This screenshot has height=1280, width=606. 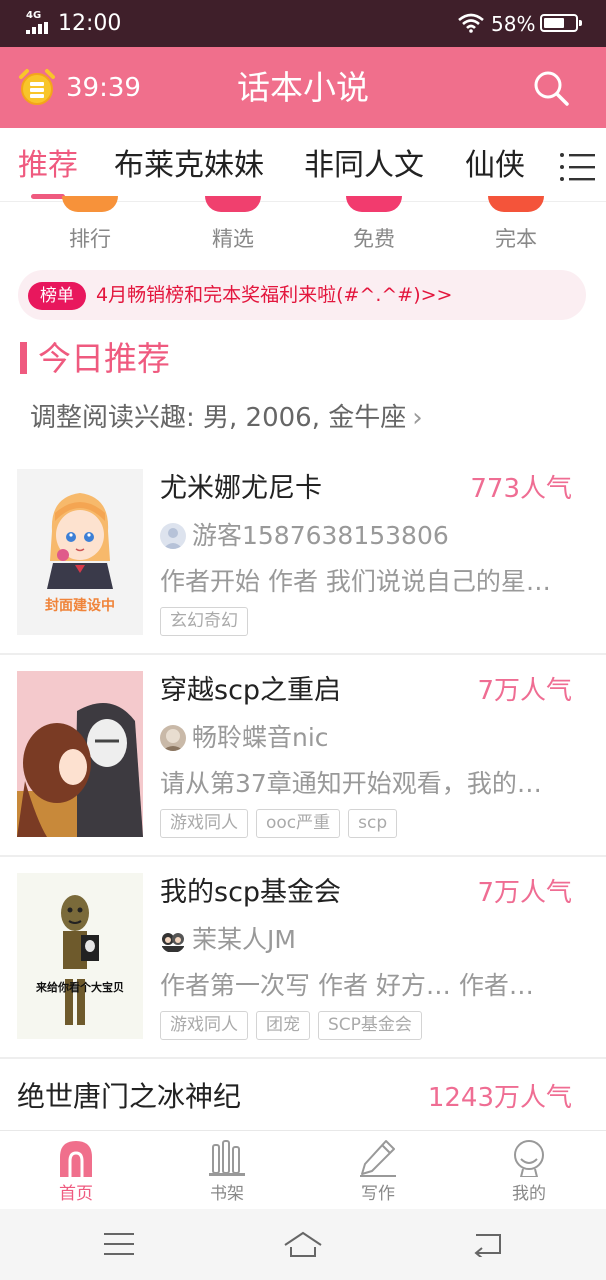 I want to click on section-title: 今日推荐, so click(x=104, y=358).